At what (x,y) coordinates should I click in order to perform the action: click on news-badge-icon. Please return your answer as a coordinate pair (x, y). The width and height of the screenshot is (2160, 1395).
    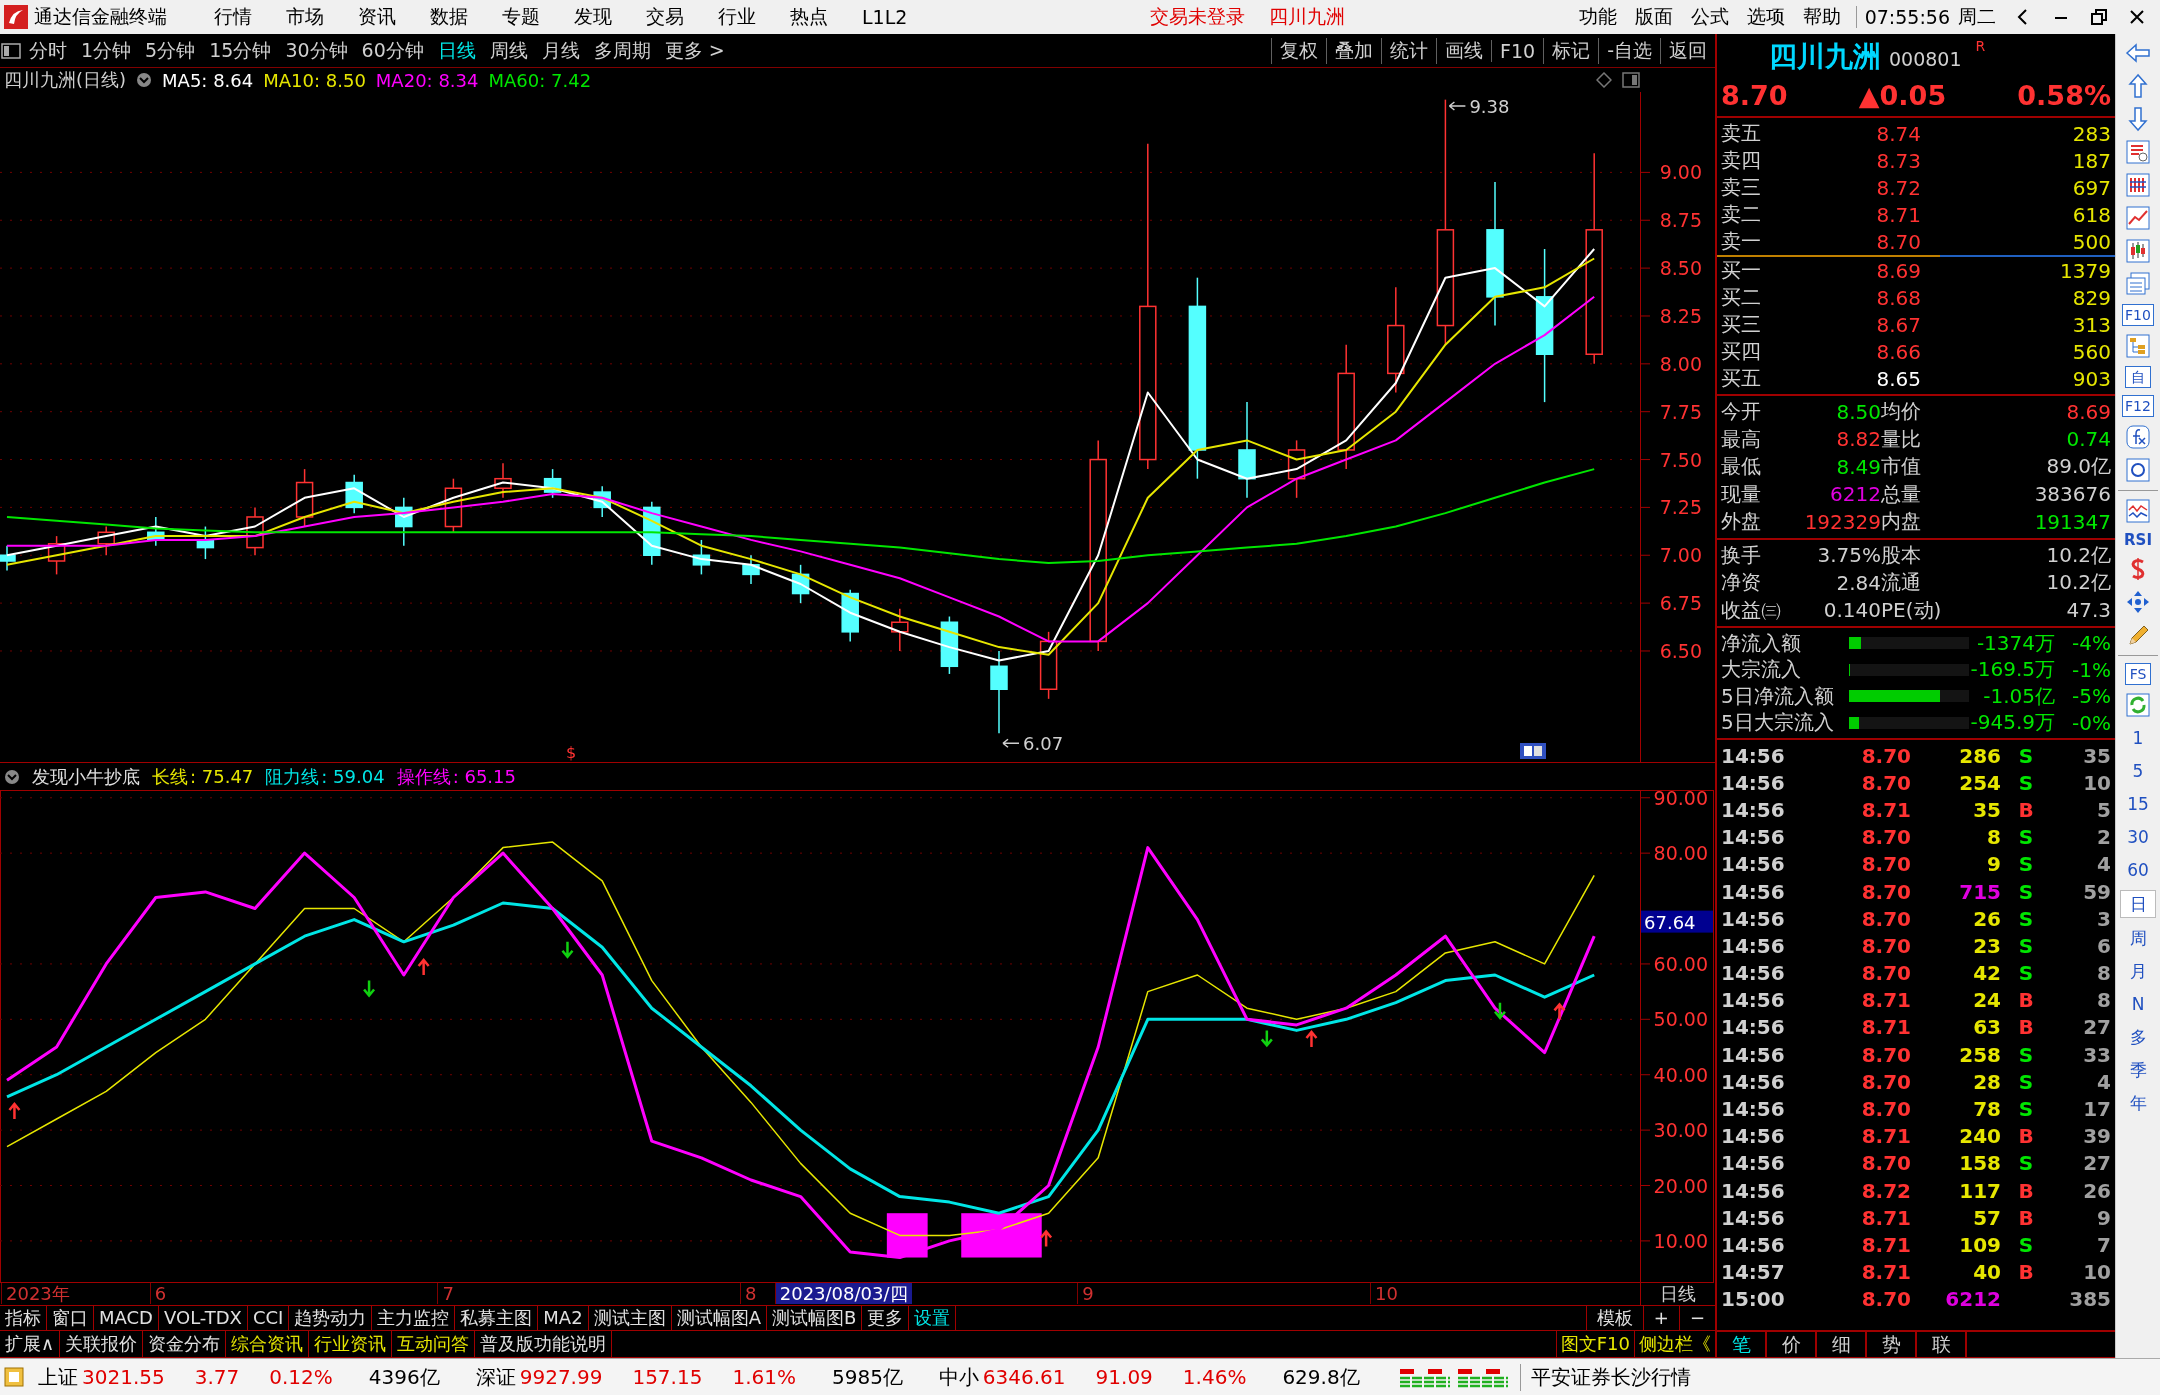
    Looking at the image, I should click on (1533, 751).